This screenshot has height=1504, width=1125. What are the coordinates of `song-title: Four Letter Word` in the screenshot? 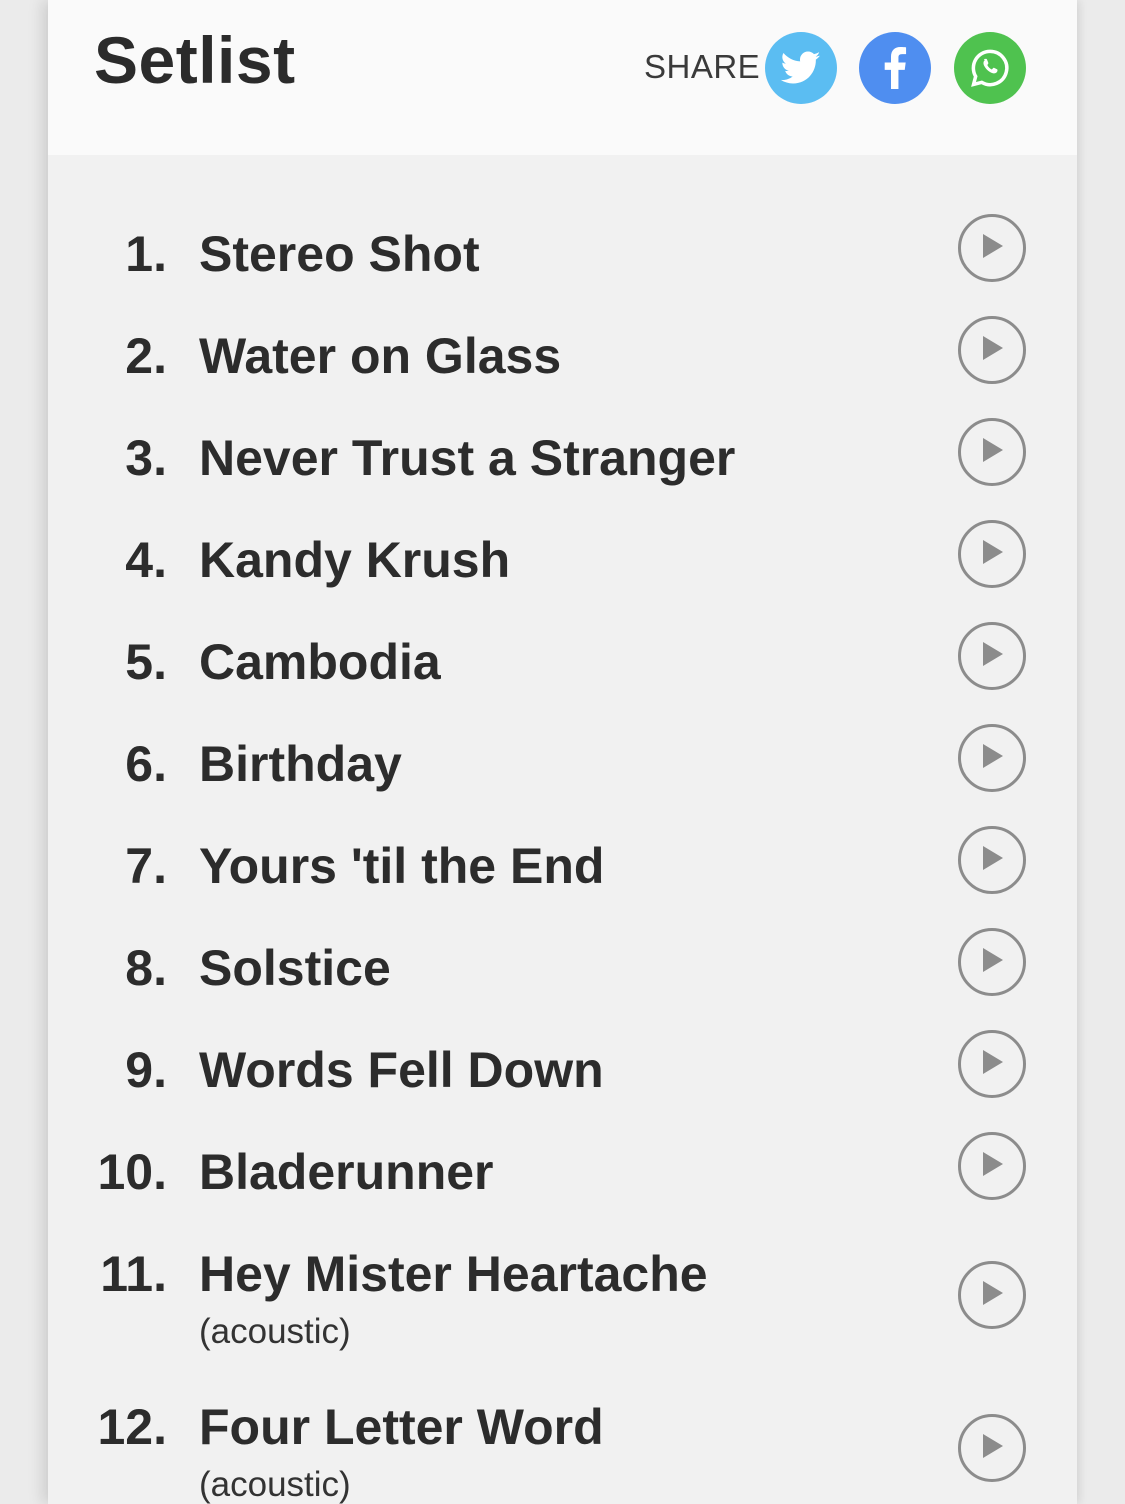 It's located at (401, 1427).